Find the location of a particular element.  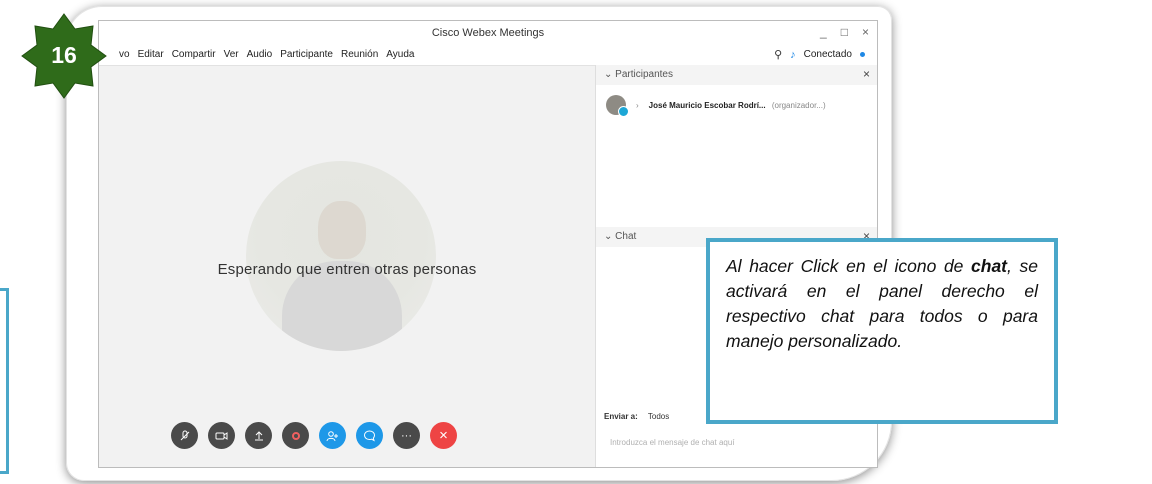

title-bar: Cisco Webex Meetings _ □ × is located at coordinates (488, 33).